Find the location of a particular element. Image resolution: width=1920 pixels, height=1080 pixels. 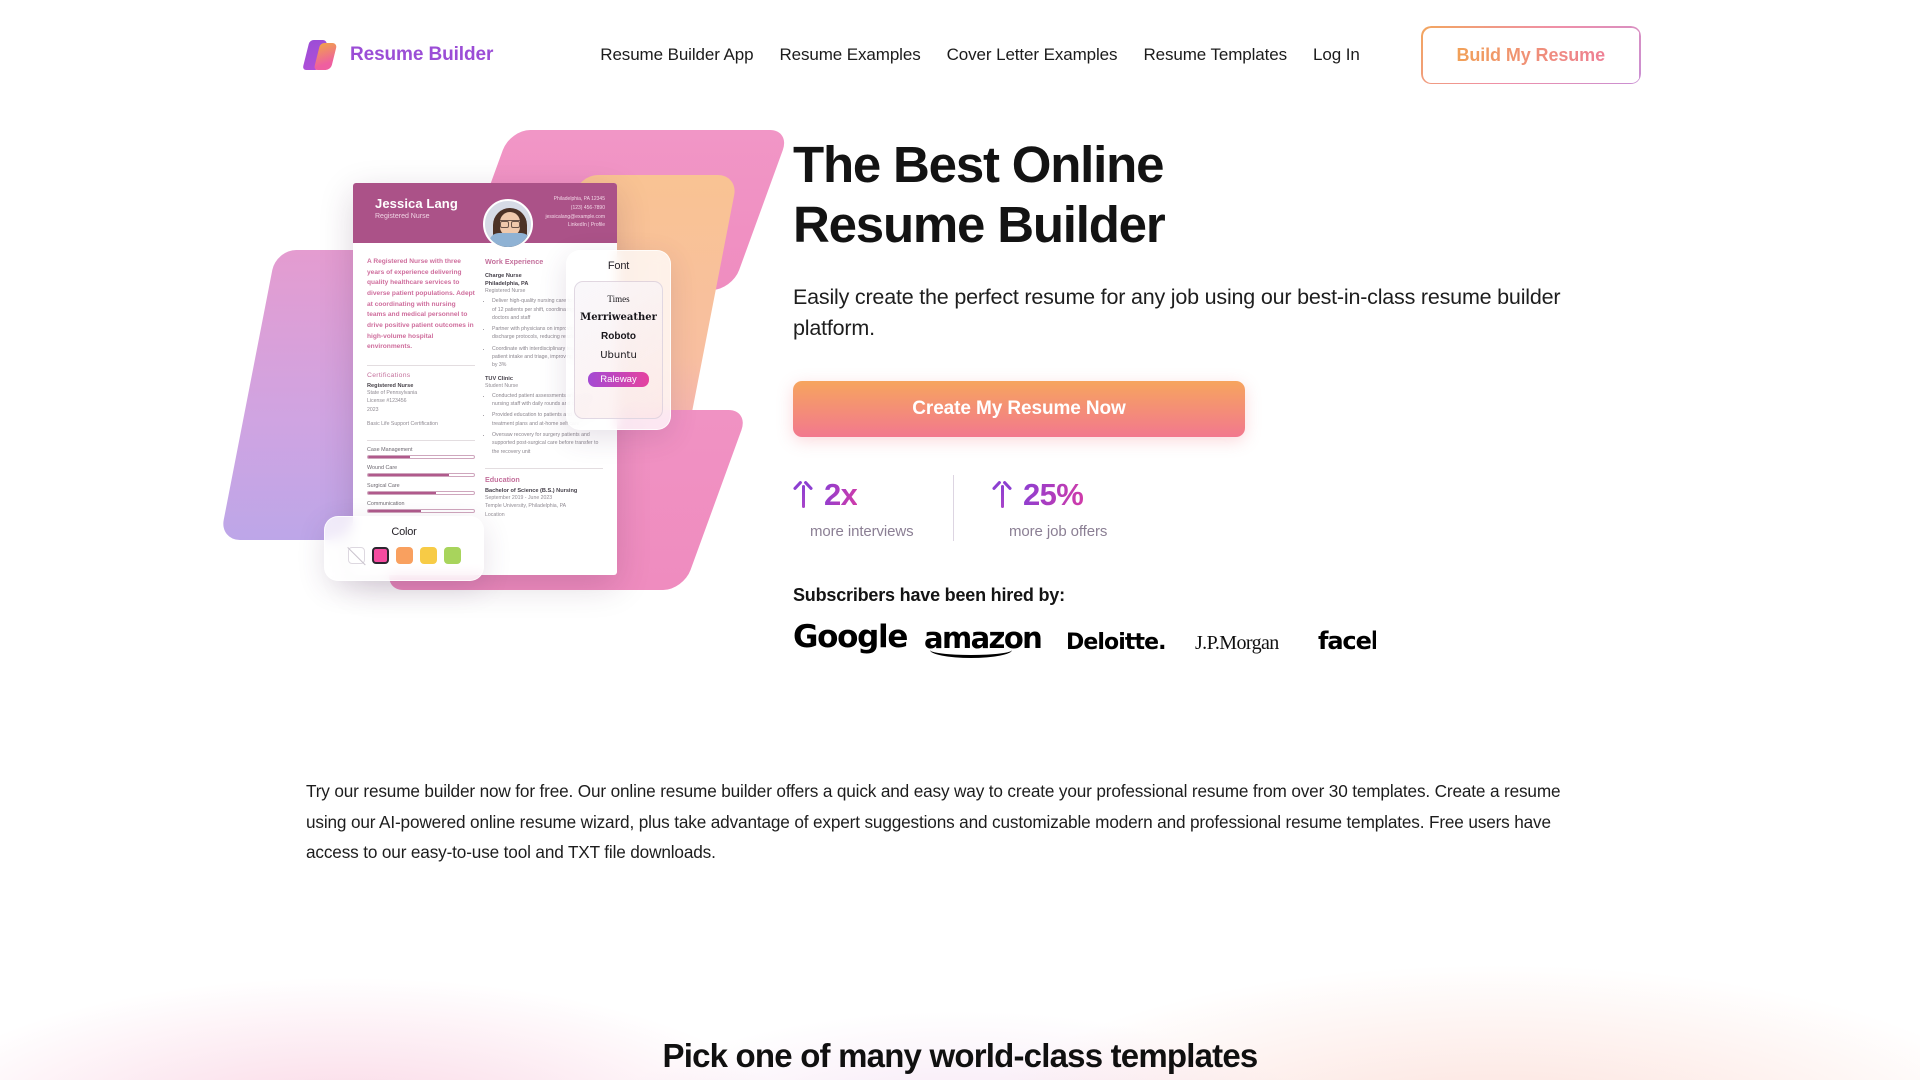

skill-label: Communication is located at coordinates (386, 504).